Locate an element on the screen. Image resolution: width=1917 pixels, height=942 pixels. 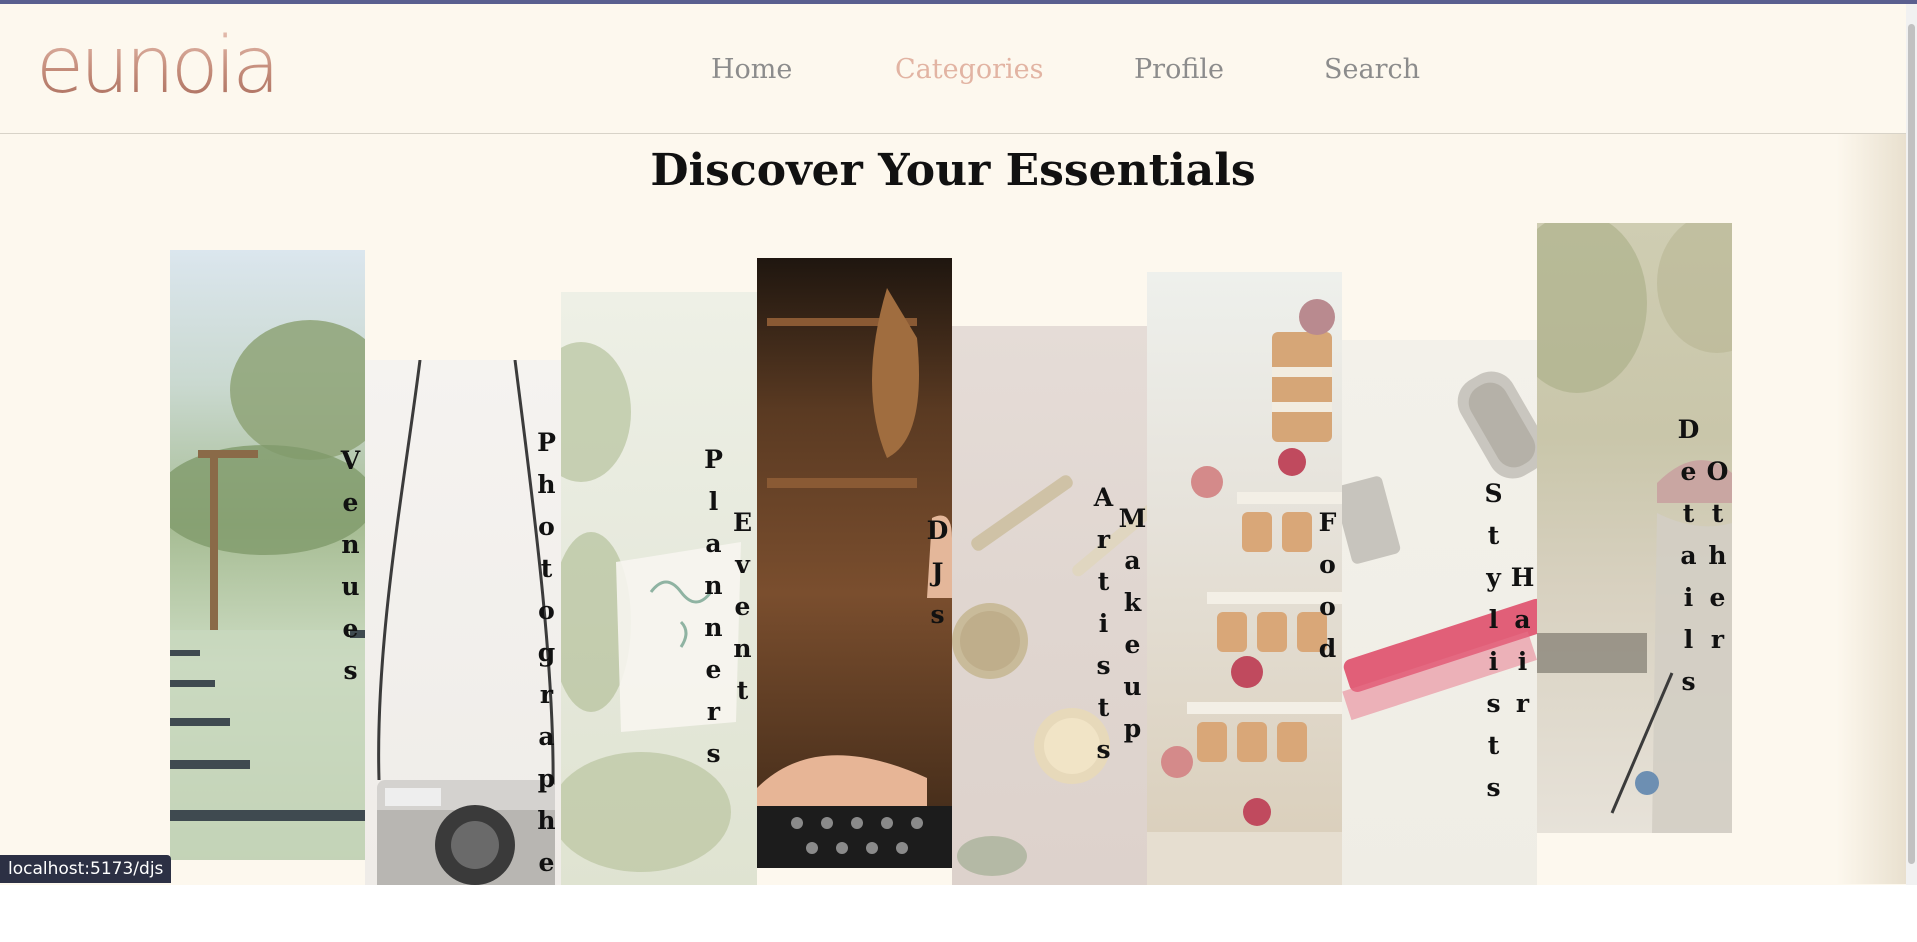
nav-categories-link: Categories is located at coordinates (969, 69).